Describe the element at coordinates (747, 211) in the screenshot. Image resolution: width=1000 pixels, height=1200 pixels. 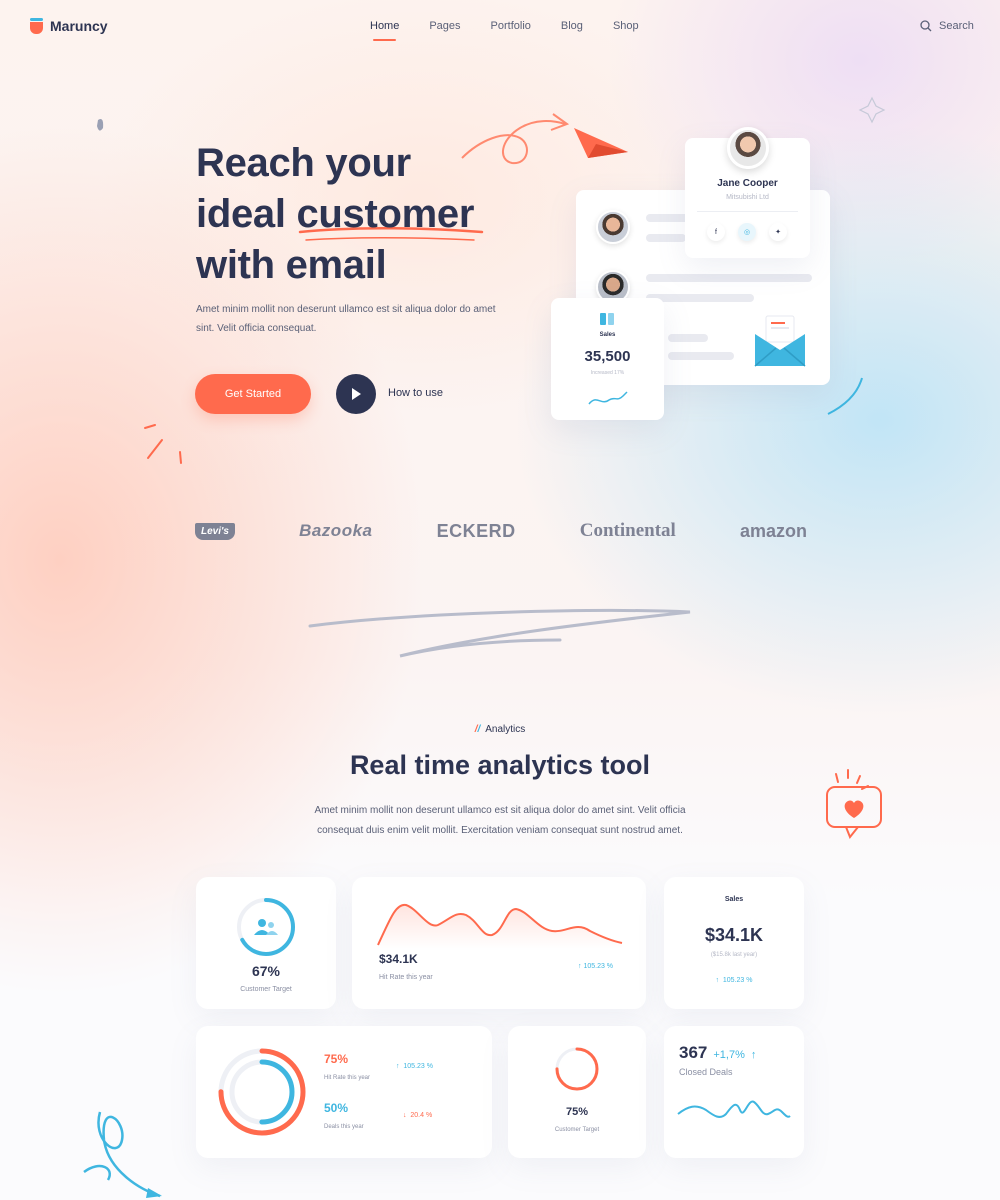
I see `divider` at that location.